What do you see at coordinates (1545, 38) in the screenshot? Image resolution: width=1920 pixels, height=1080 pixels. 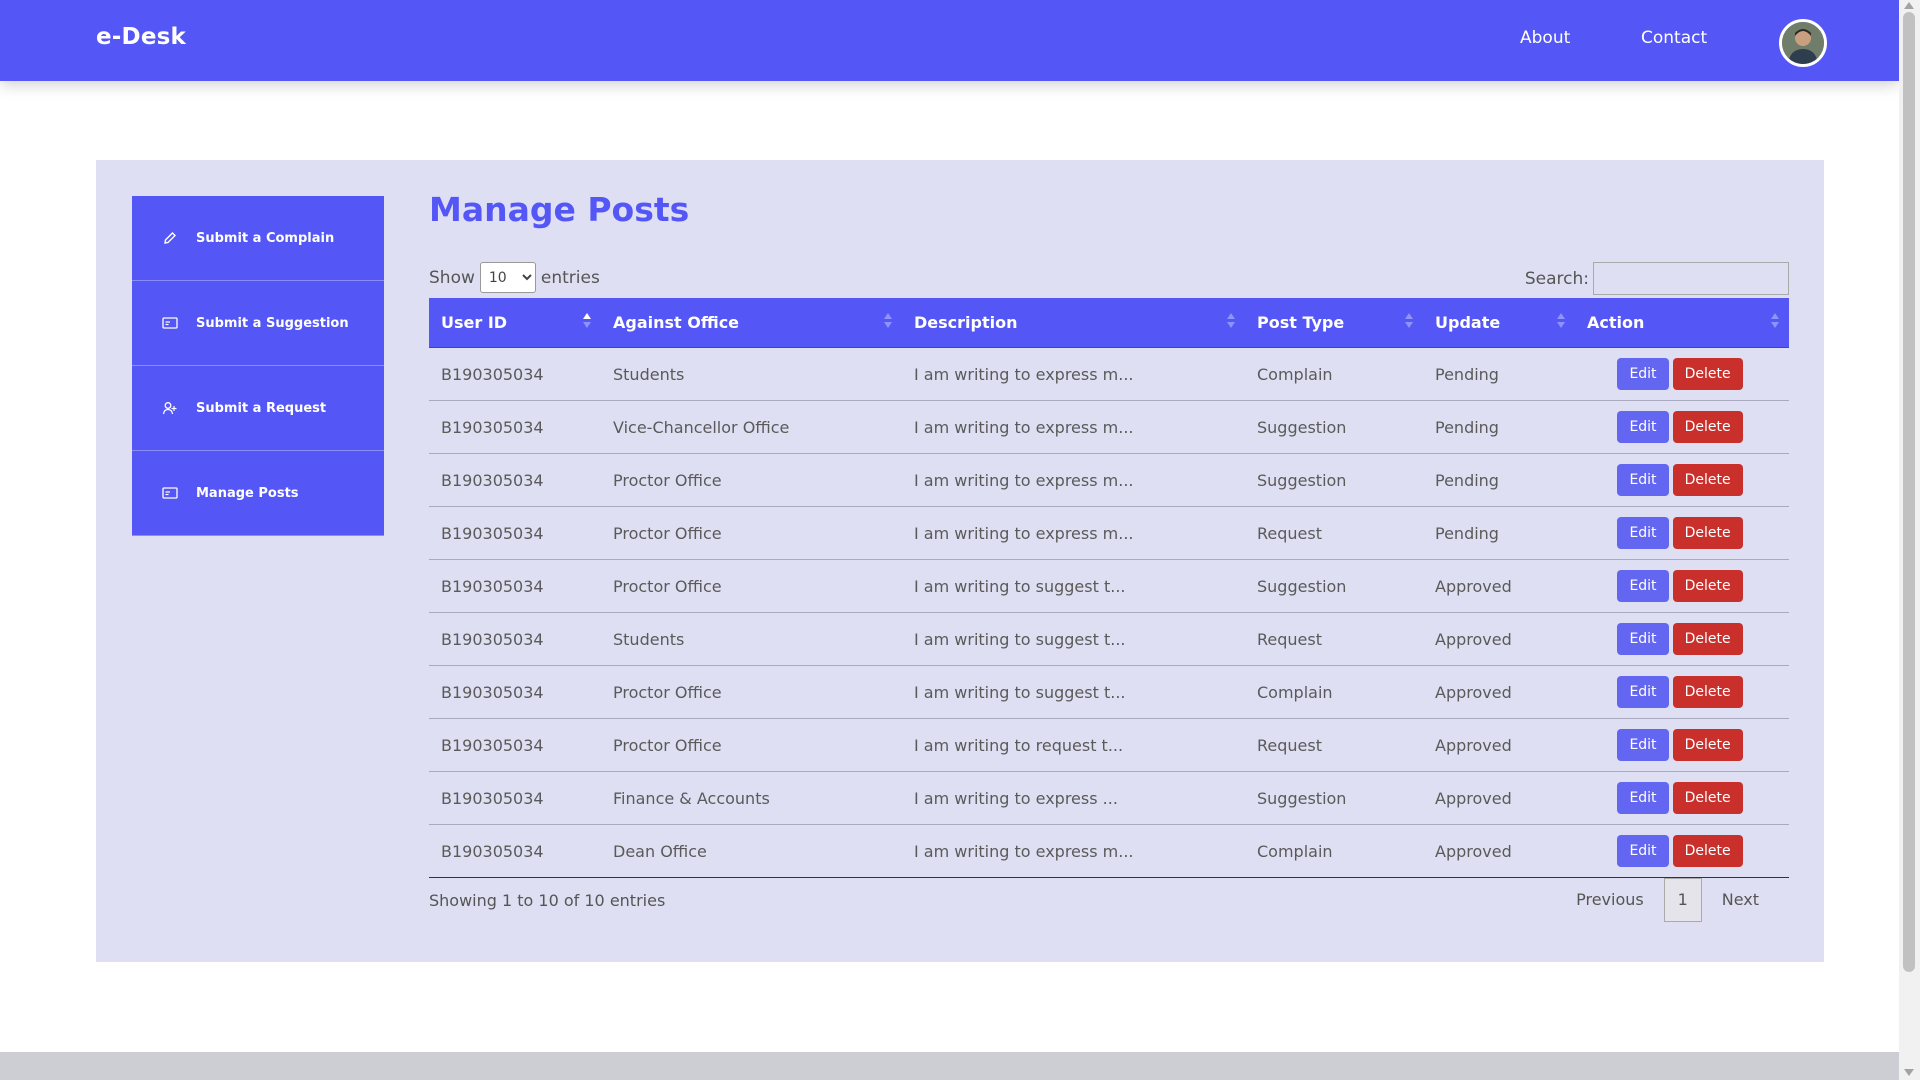 I see `nav-about-link: About` at bounding box center [1545, 38].